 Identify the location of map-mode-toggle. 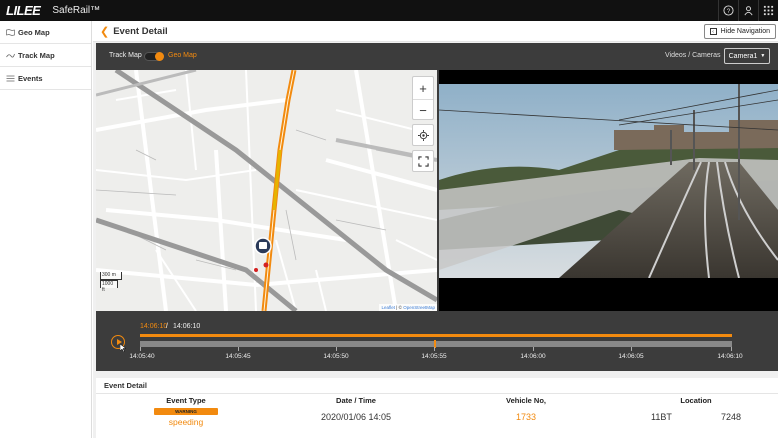
(154, 56).